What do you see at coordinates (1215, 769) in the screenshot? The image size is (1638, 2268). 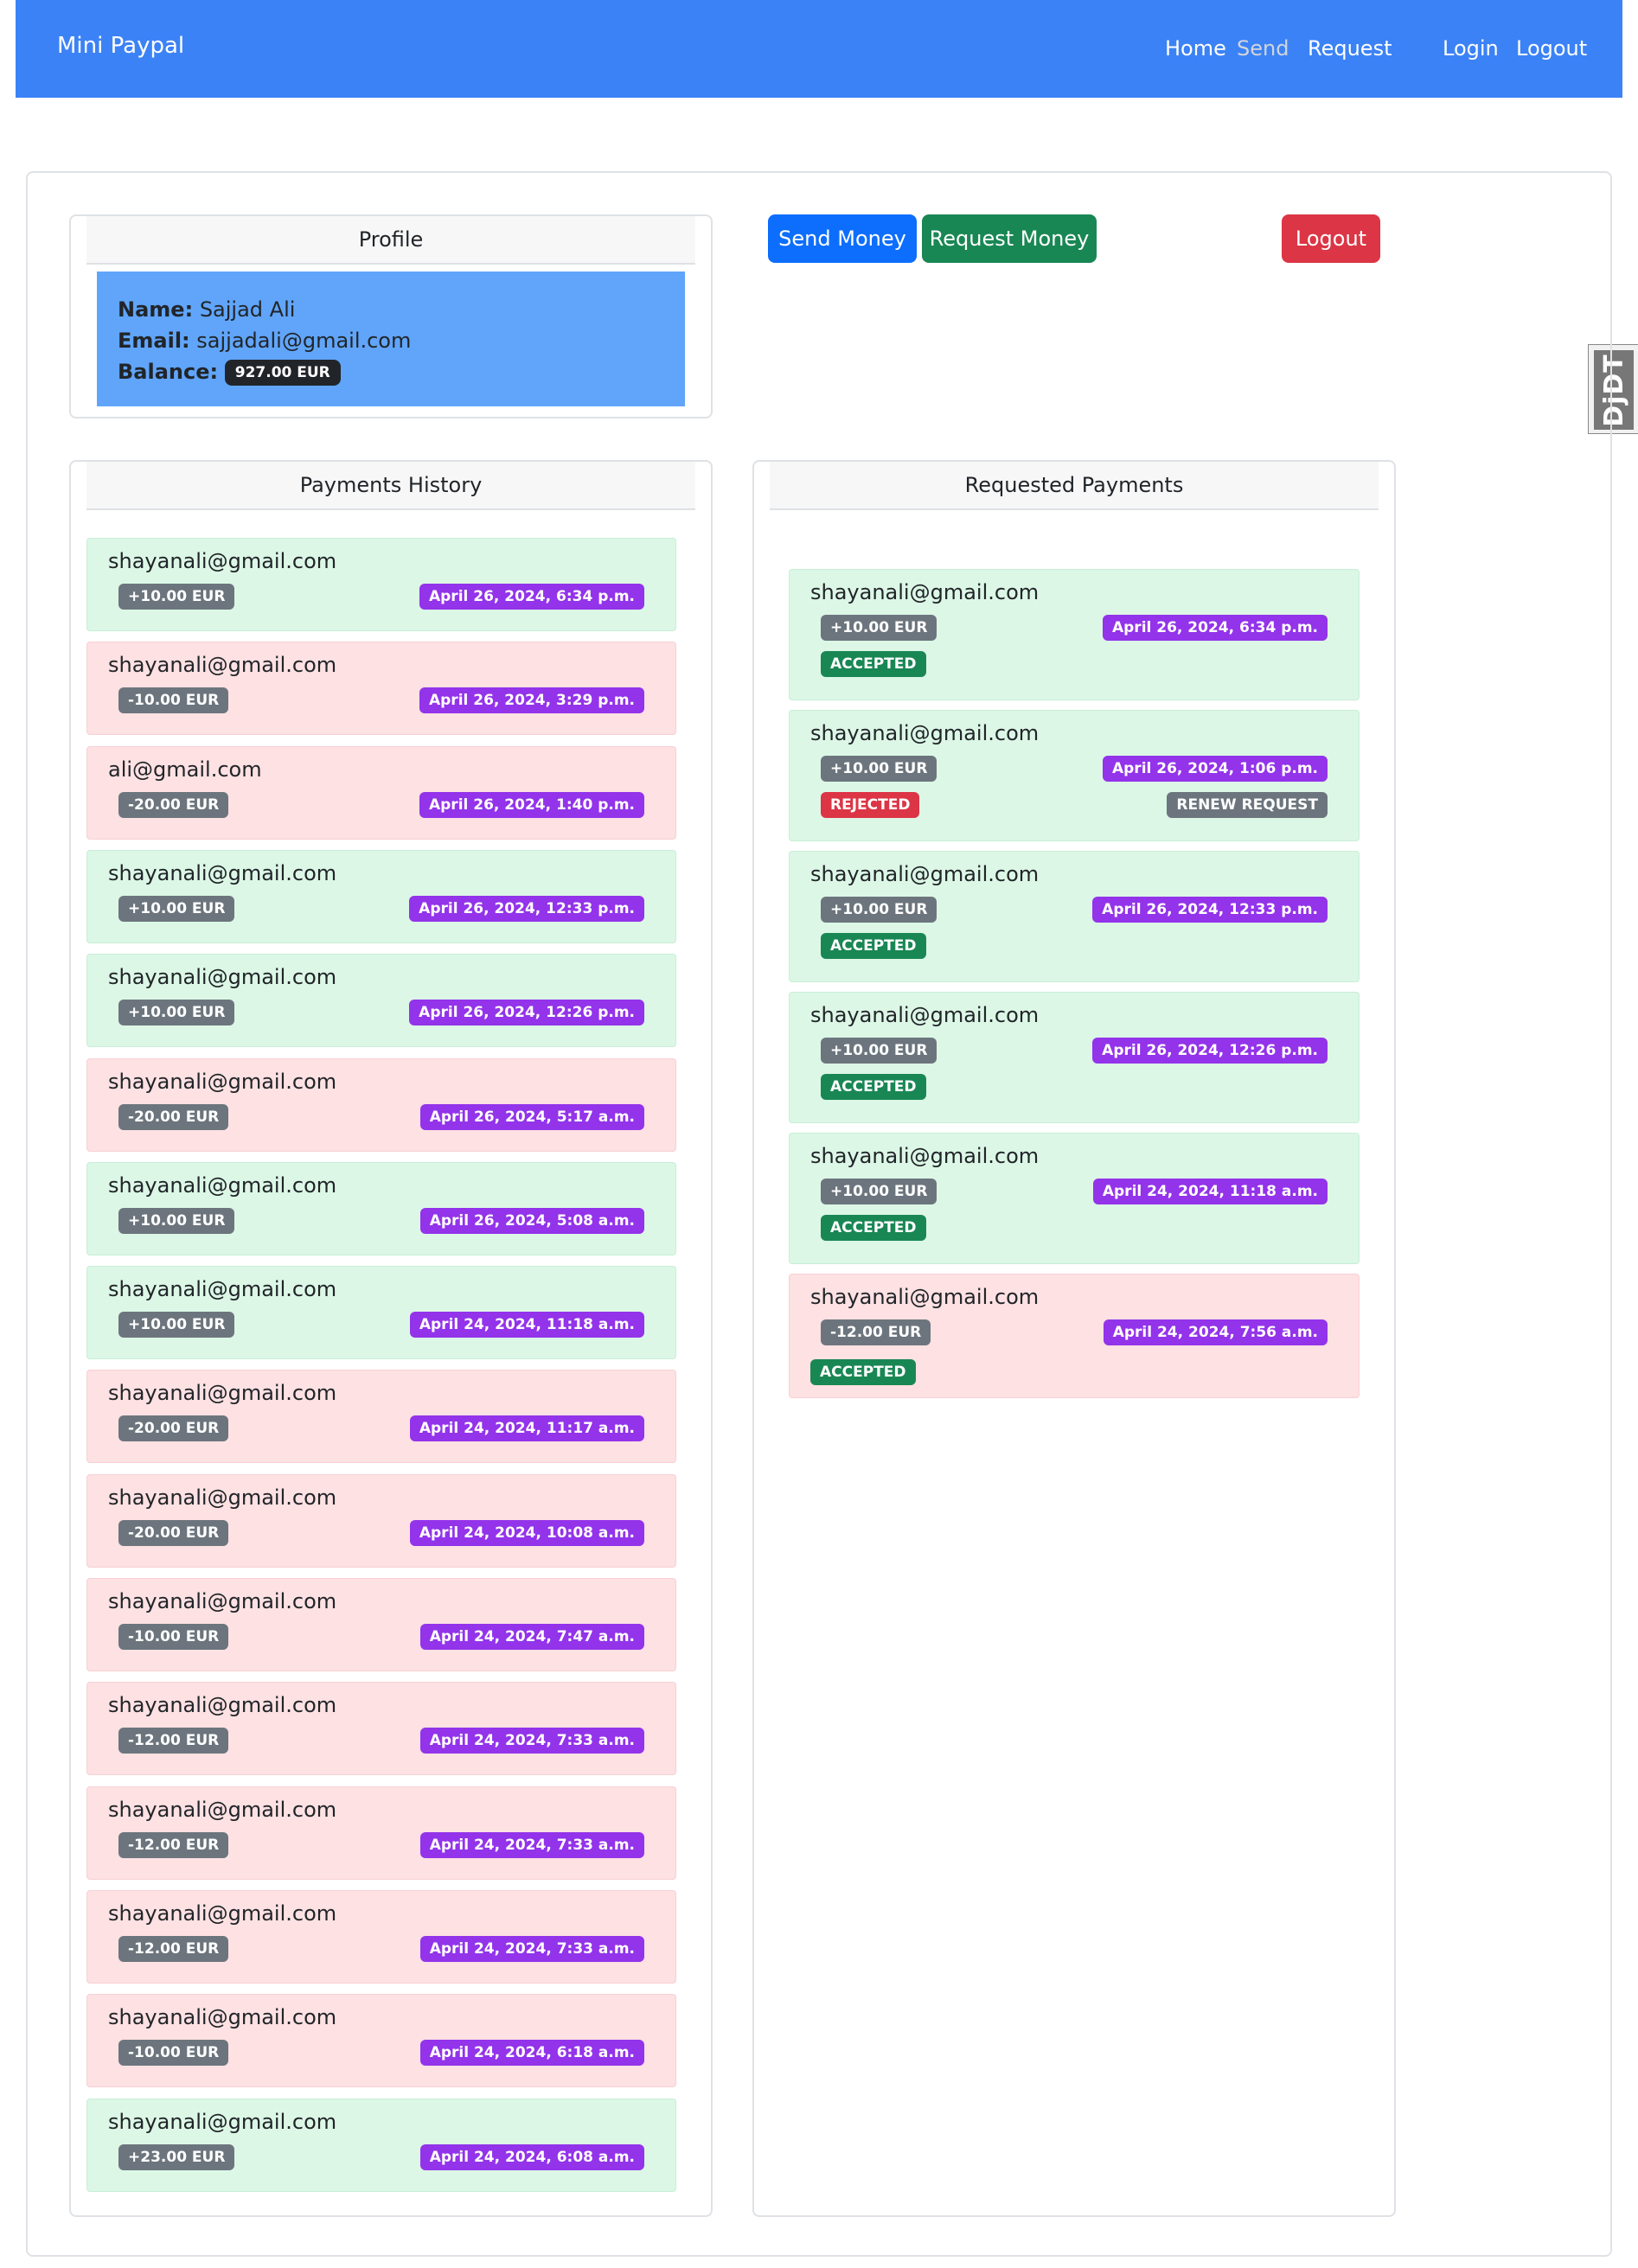 I see `request-date-badge: April 26, 2024, 1:06 p.m.` at bounding box center [1215, 769].